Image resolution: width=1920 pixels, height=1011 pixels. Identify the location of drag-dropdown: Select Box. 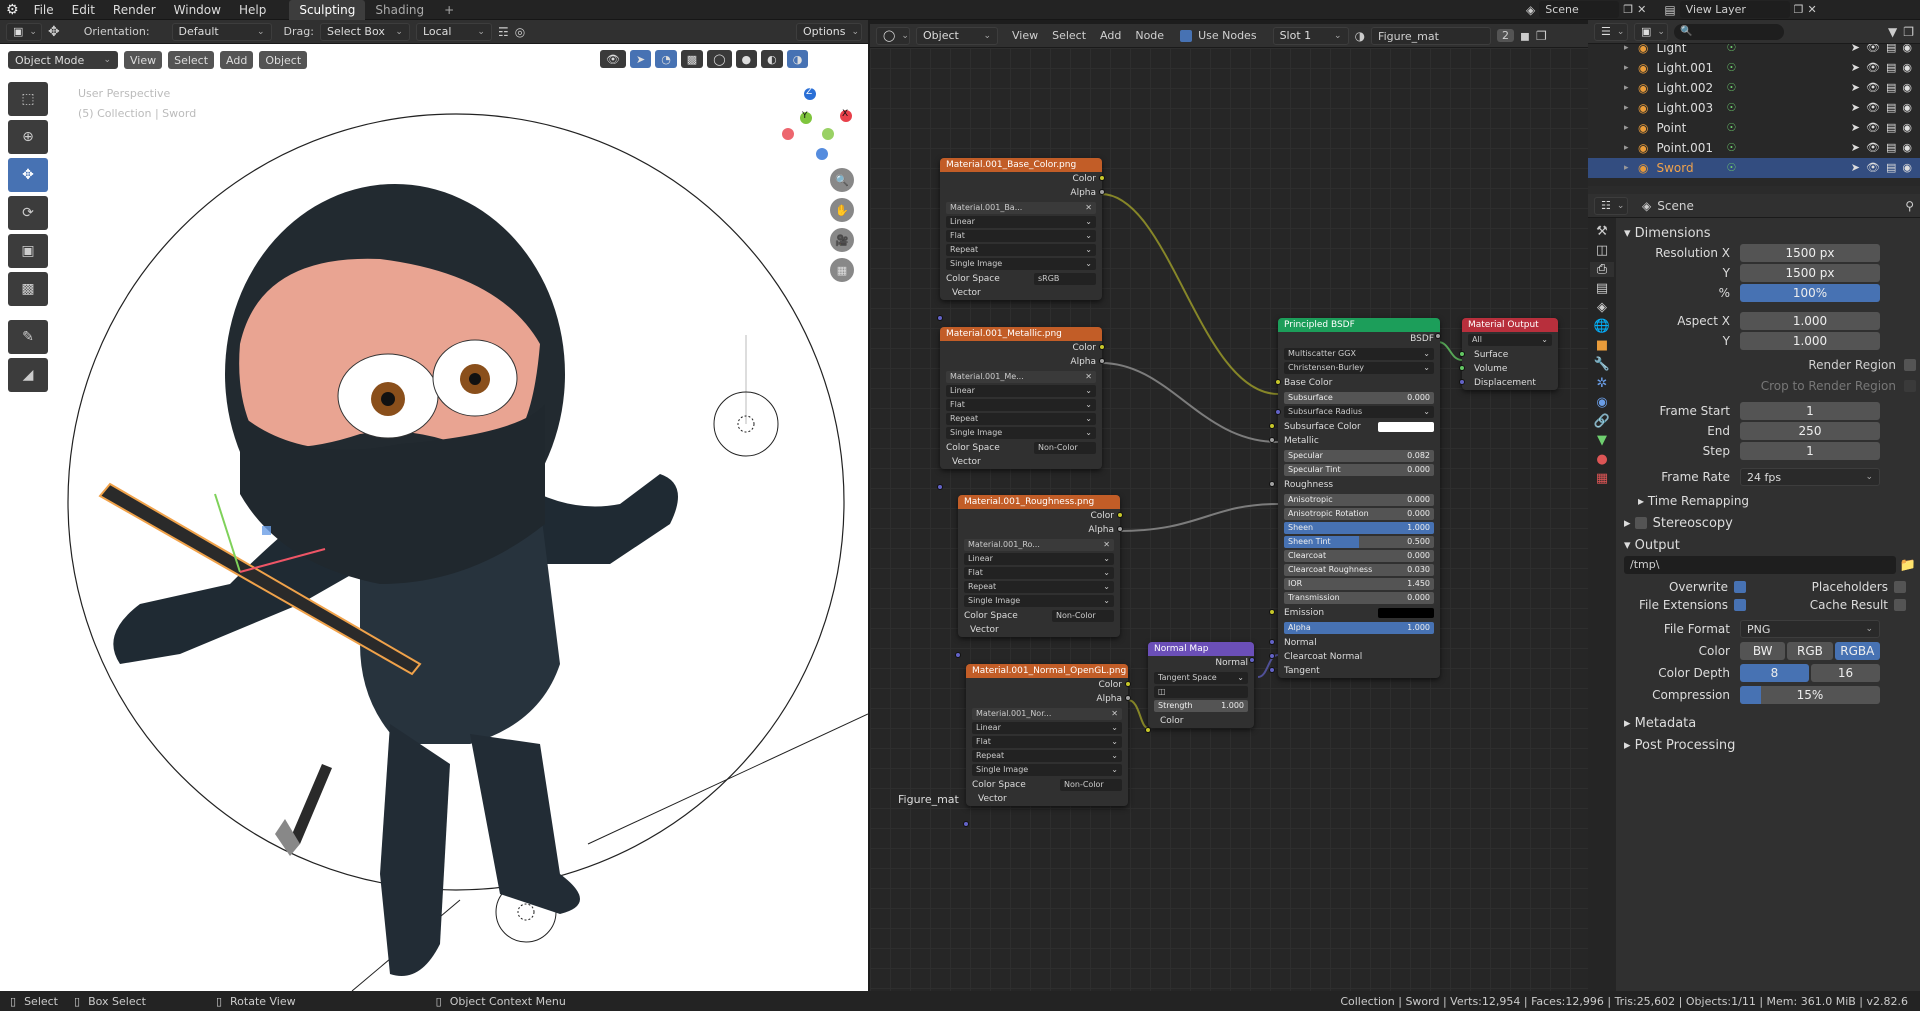
(364, 31).